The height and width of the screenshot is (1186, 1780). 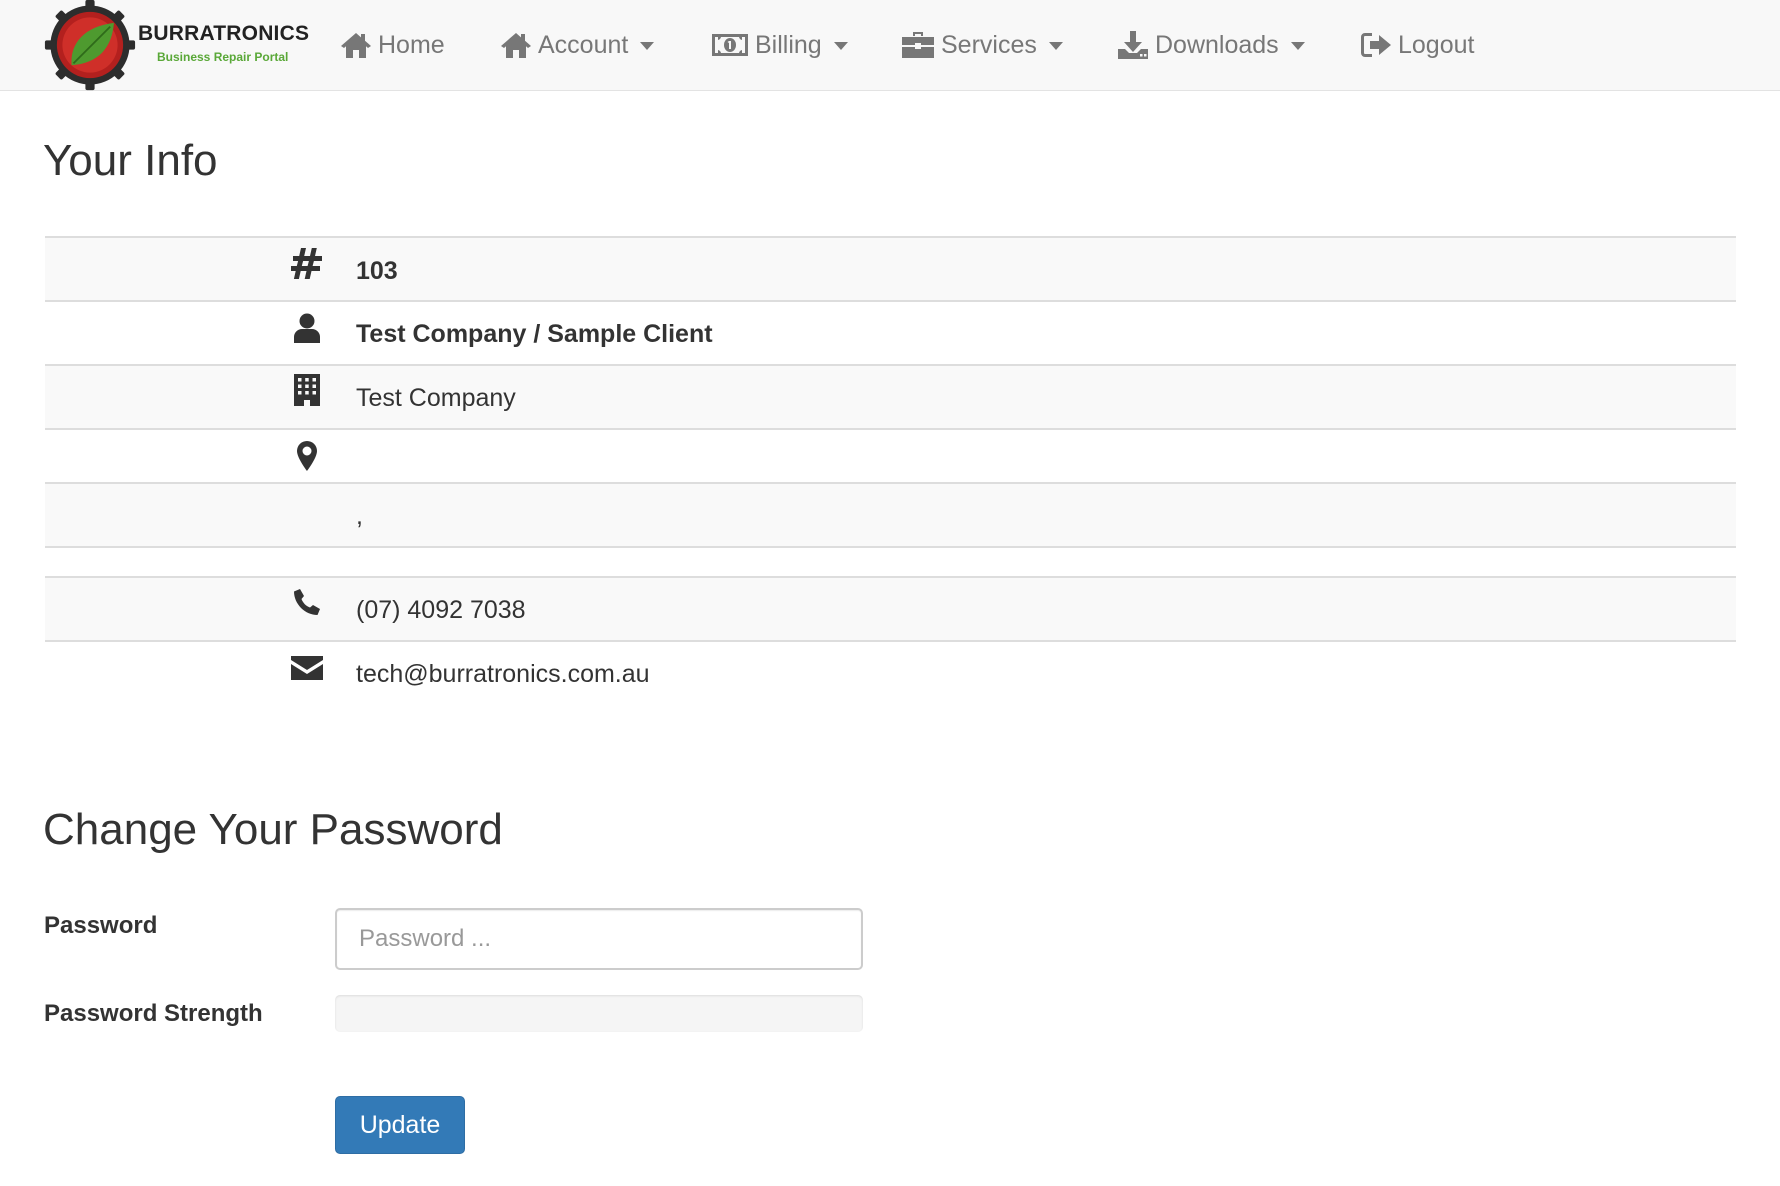 I want to click on briefcase-icon, so click(x=918, y=45).